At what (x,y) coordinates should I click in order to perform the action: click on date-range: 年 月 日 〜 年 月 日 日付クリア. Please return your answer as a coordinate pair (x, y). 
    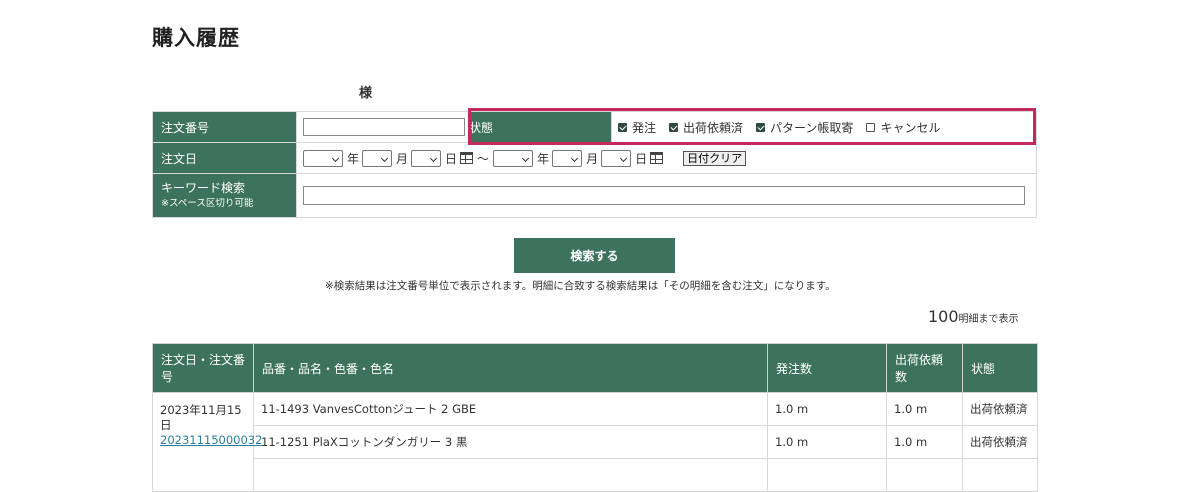
    Looking at the image, I should click on (669, 158).